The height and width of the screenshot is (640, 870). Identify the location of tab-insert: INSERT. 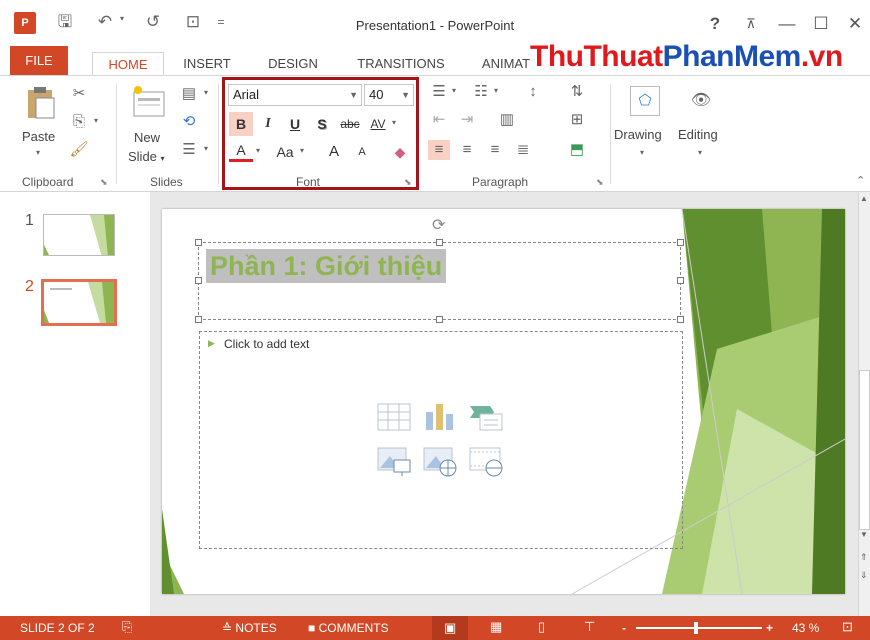
(207, 64).